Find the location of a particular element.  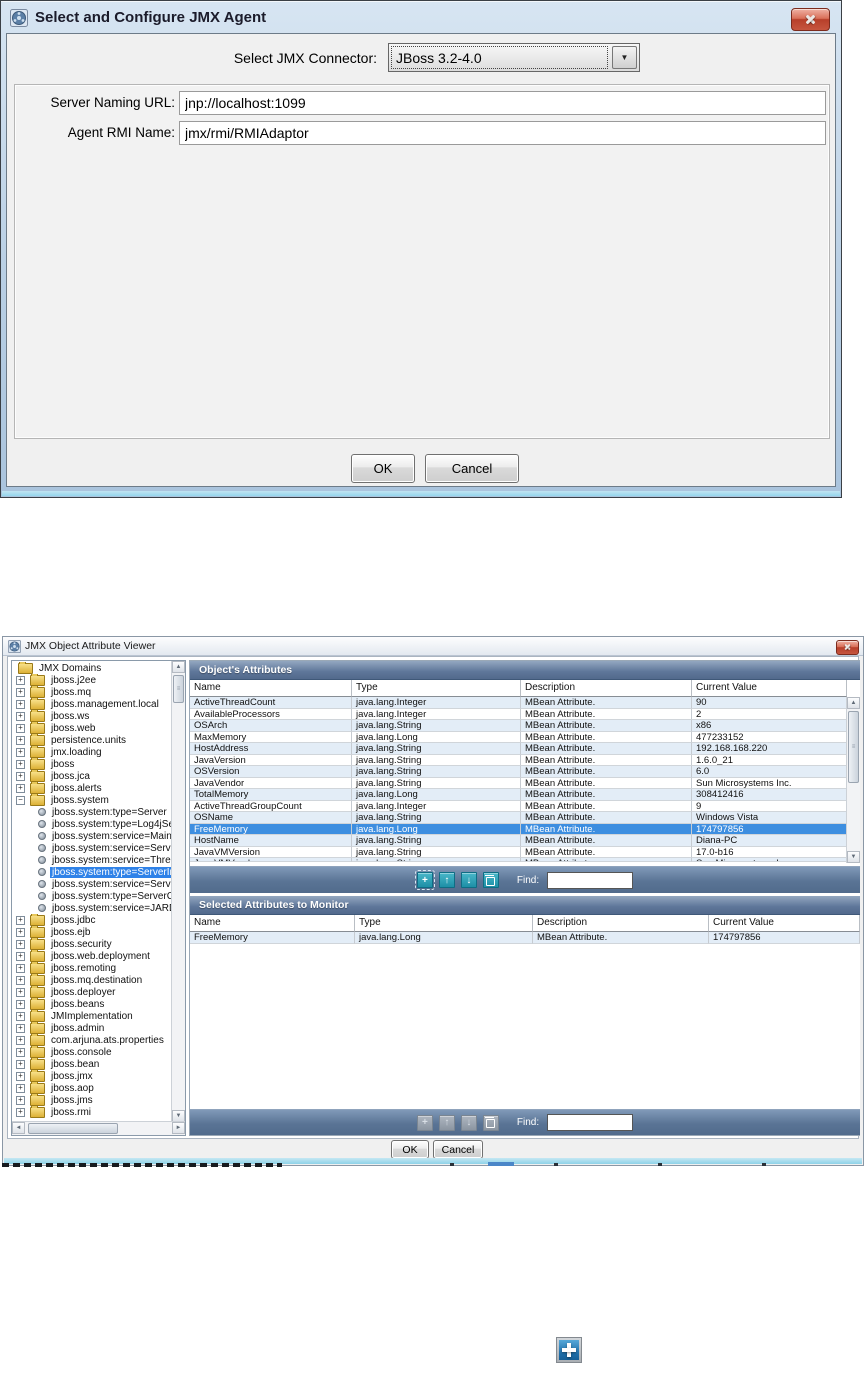

tree-item: + com.arjuna.ats.properties is located at coordinates (92, 1040).